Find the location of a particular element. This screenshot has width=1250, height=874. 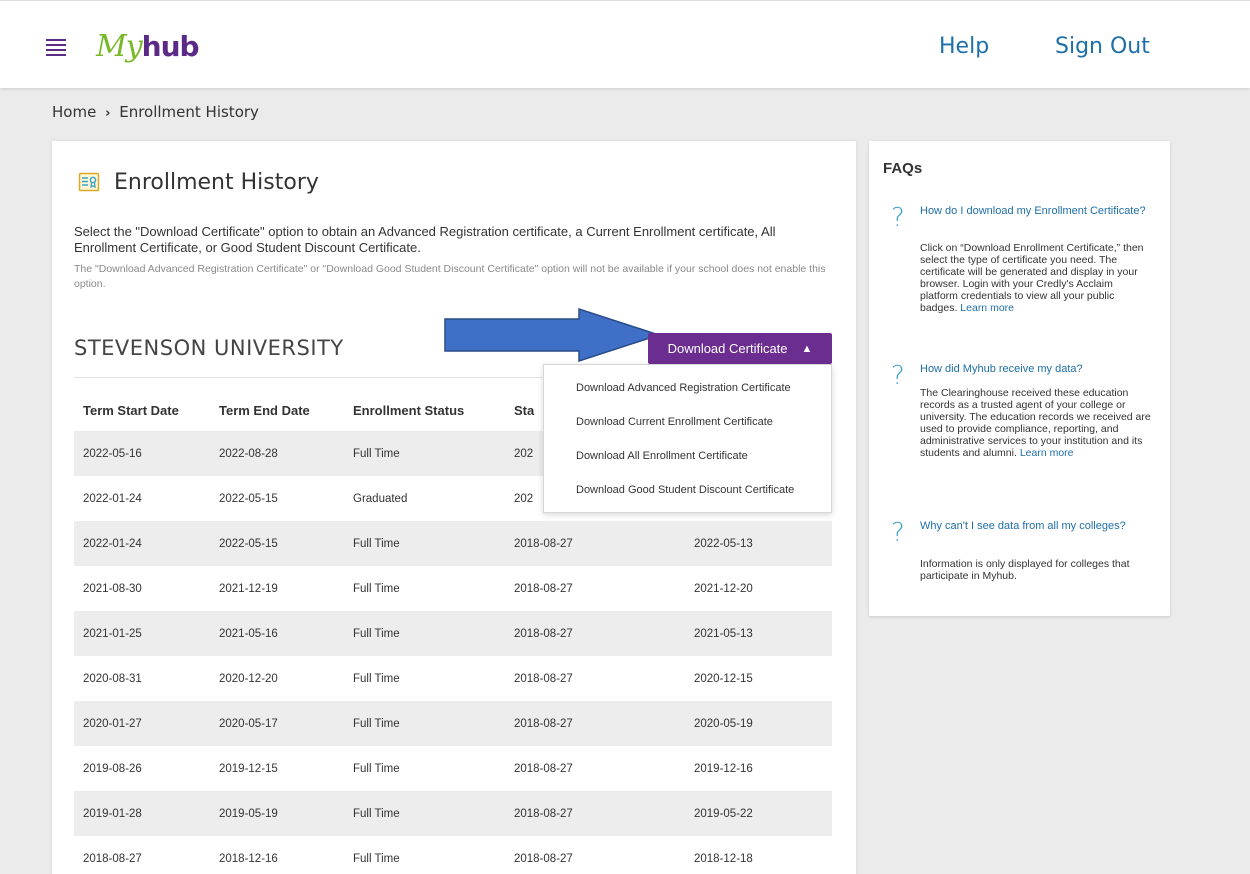

school-name: STEVENSON UNIVERSITY is located at coordinates (209, 348).